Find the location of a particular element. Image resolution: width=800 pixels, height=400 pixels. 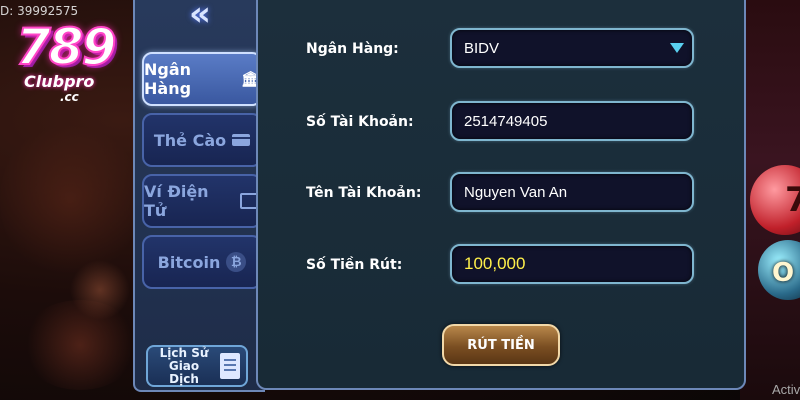

tab-label: Ví Điện Tử is located at coordinates (176, 201).